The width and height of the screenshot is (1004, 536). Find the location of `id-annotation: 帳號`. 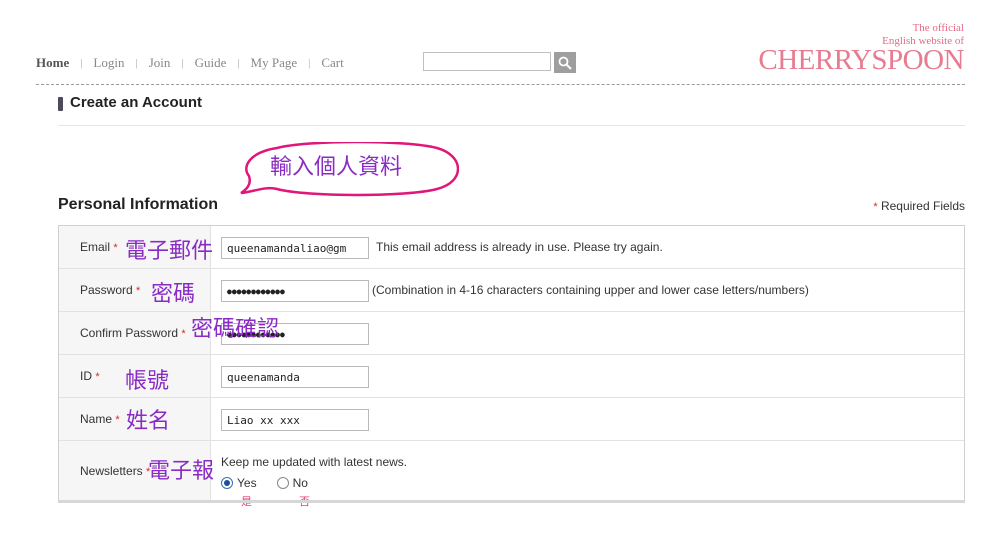

id-annotation: 帳號 is located at coordinates (147, 380).